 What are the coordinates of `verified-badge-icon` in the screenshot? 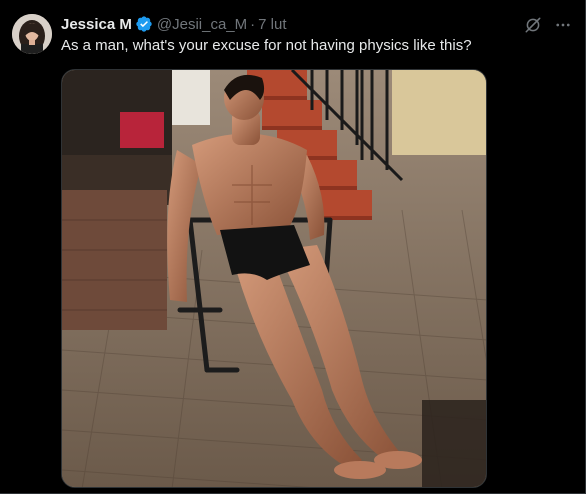 It's located at (144, 24).